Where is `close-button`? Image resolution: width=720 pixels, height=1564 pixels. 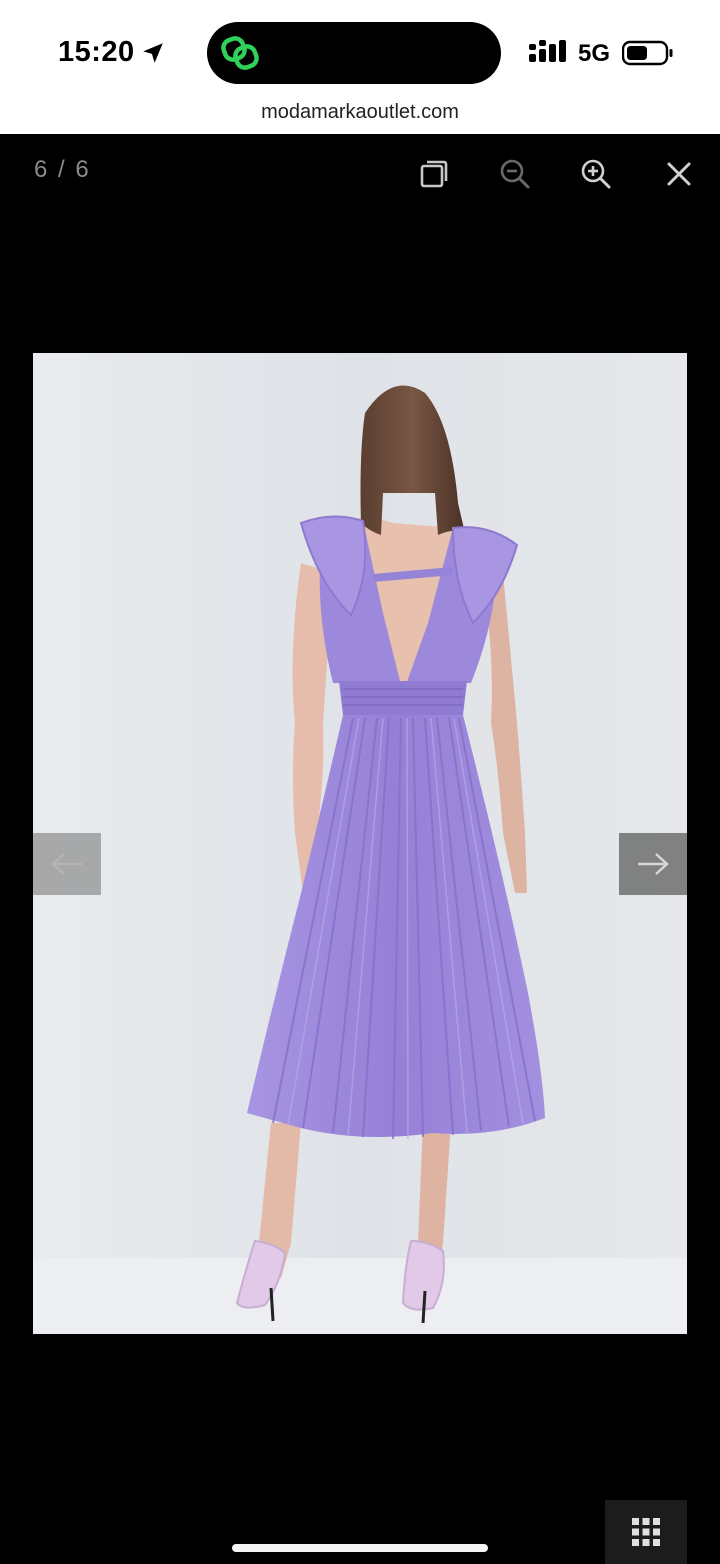
close-button is located at coordinates (679, 174).